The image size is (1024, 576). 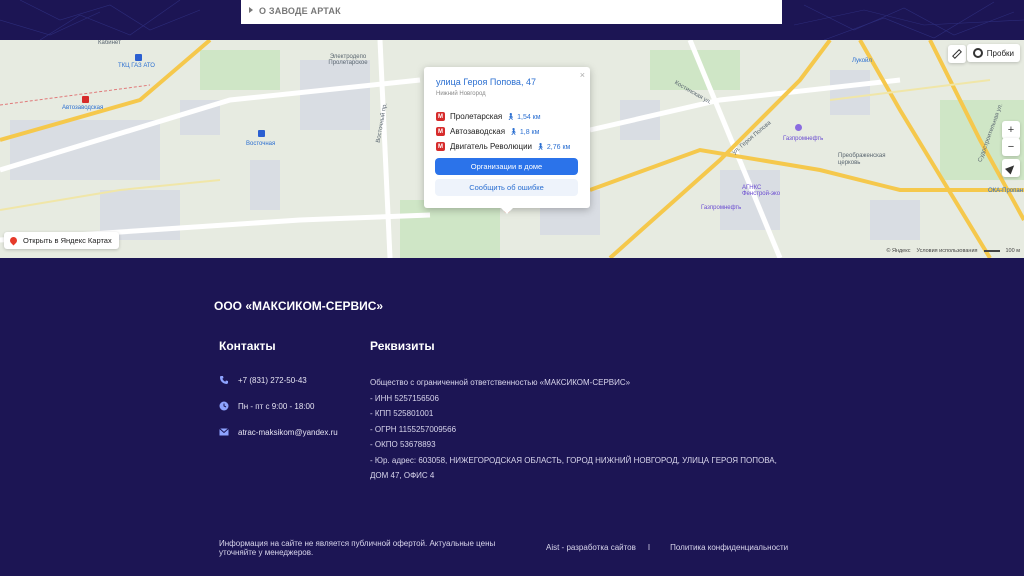 I want to click on top-band: О ЗАВОДЕ АРТАК, so click(x=512, y=20).